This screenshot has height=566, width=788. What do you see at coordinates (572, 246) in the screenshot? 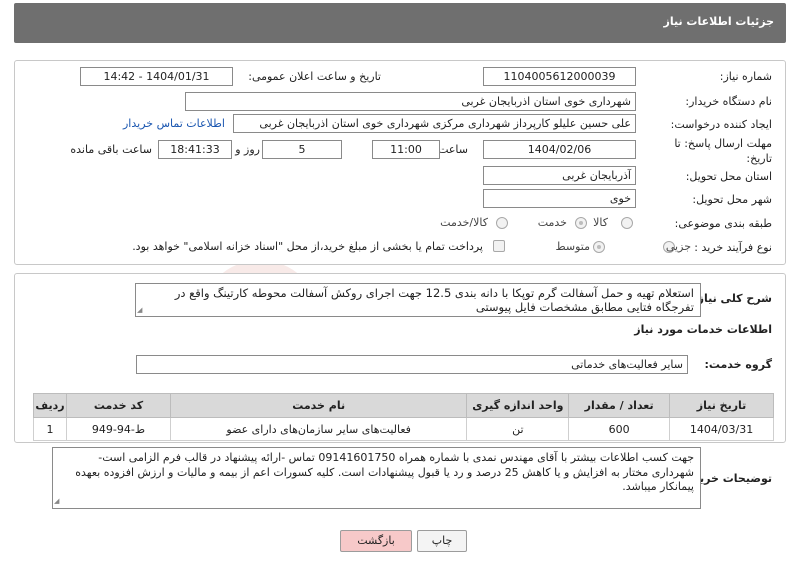
I see `process-option-medium: متوسط` at bounding box center [572, 246].